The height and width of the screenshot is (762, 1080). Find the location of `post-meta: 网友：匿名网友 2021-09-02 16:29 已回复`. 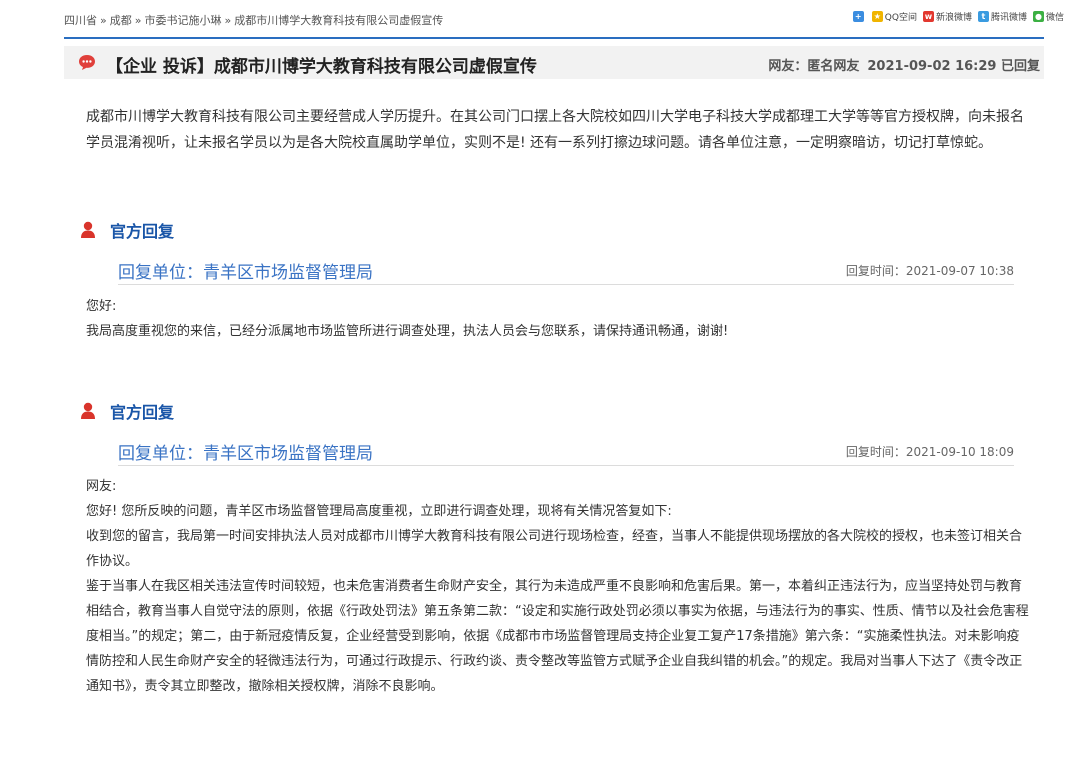

post-meta: 网友：匿名网友 2021-09-02 16:29 已回复 is located at coordinates (904, 64).